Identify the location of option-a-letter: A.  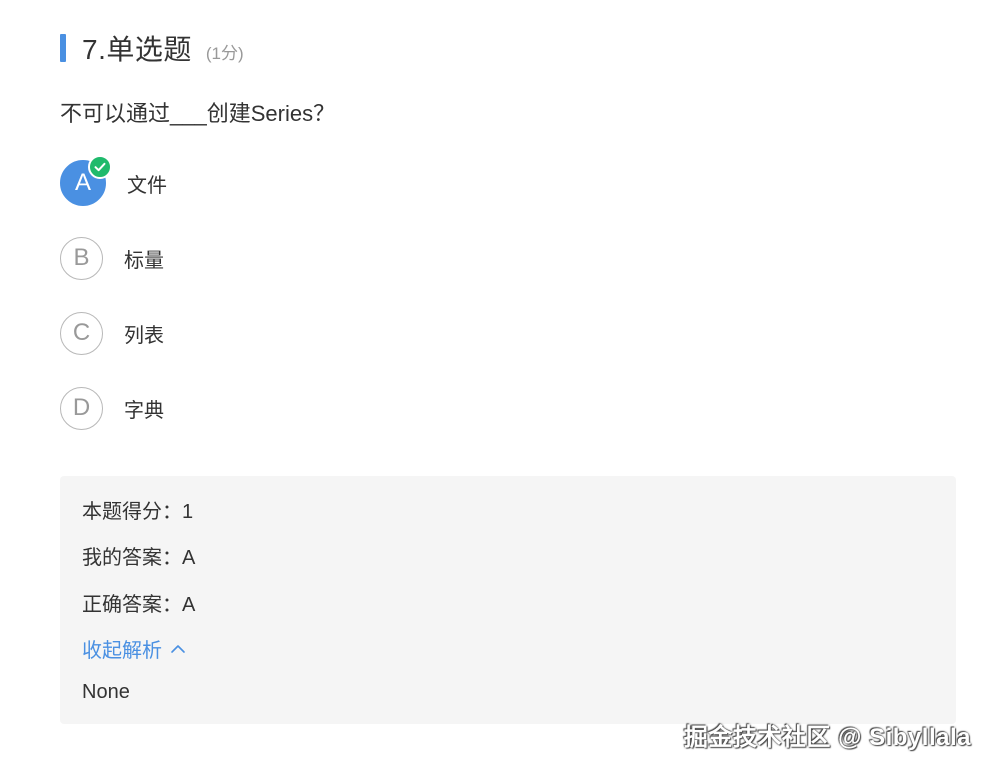
(82, 182).